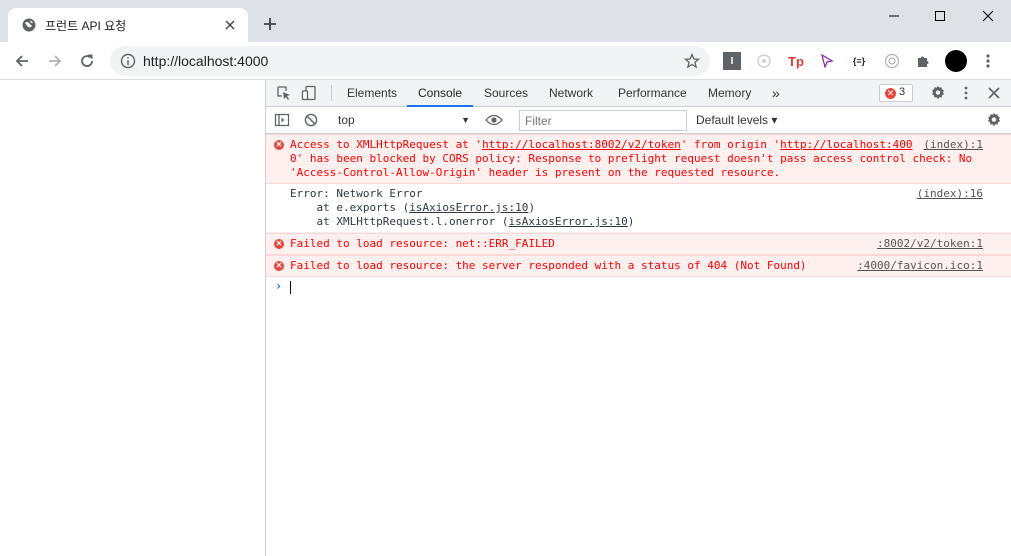  I want to click on url-link: http://localhost:400, so click(846, 144).